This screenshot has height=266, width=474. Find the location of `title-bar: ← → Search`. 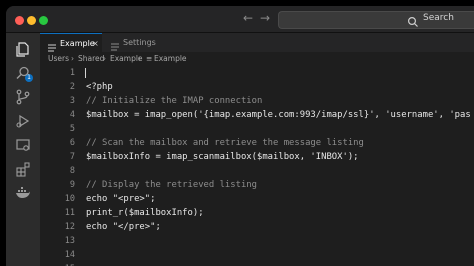

title-bar: ← → Search is located at coordinates (240, 19).